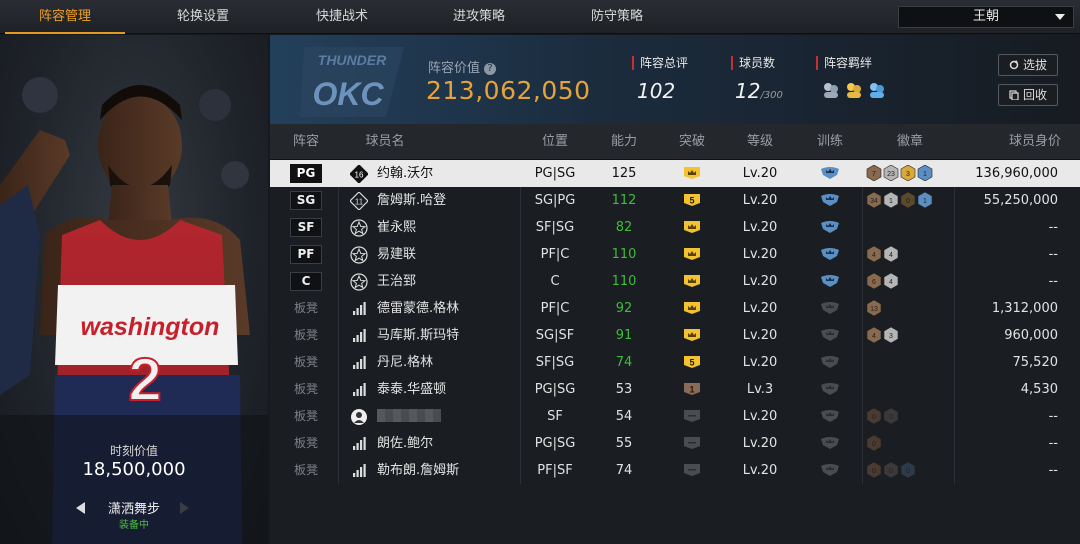 The width and height of the screenshot is (1080, 544). What do you see at coordinates (925, 201) in the screenshot?
I see `svg-text: 1` at bounding box center [925, 201].